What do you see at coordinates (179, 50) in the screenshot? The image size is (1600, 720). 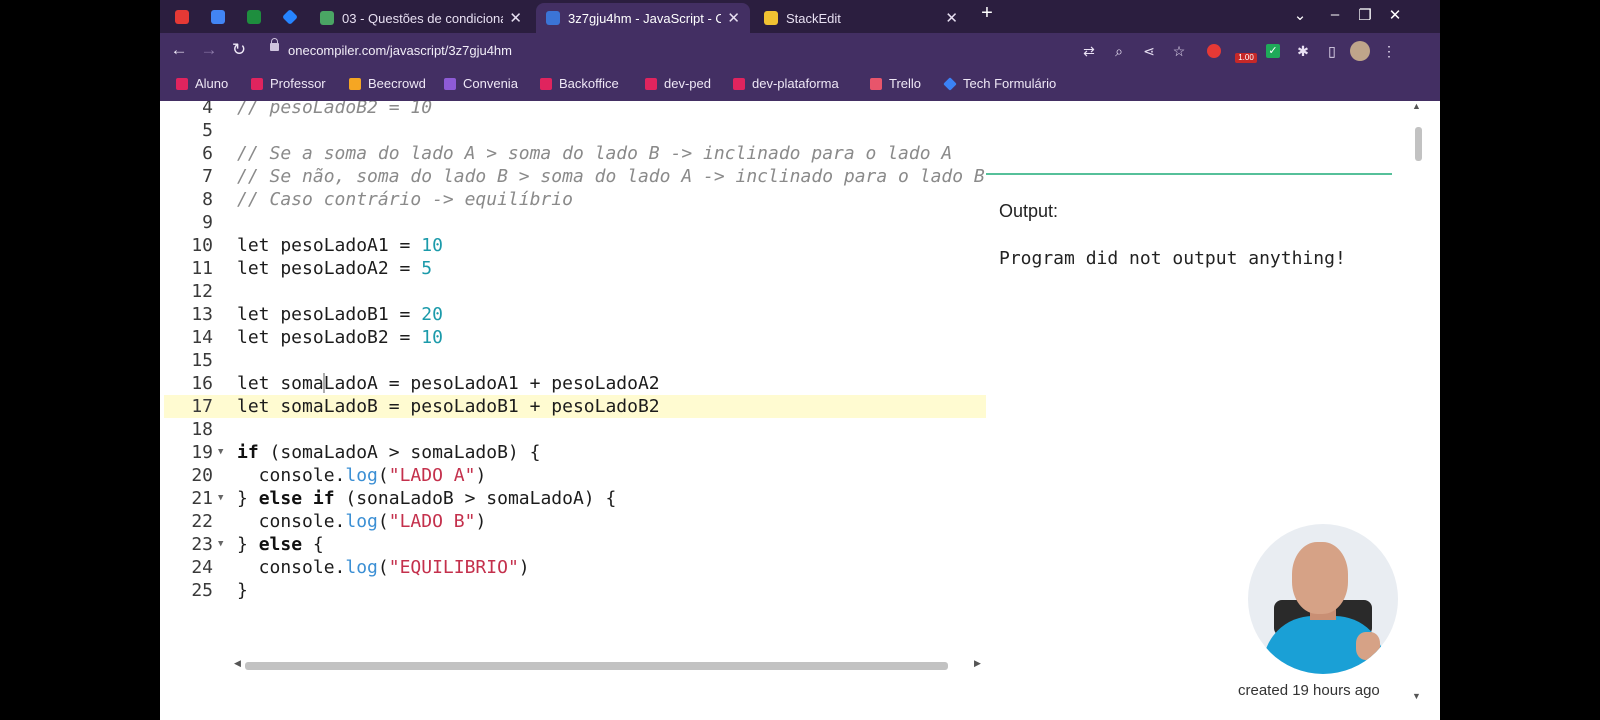 I see `back-icon: ←` at bounding box center [179, 50].